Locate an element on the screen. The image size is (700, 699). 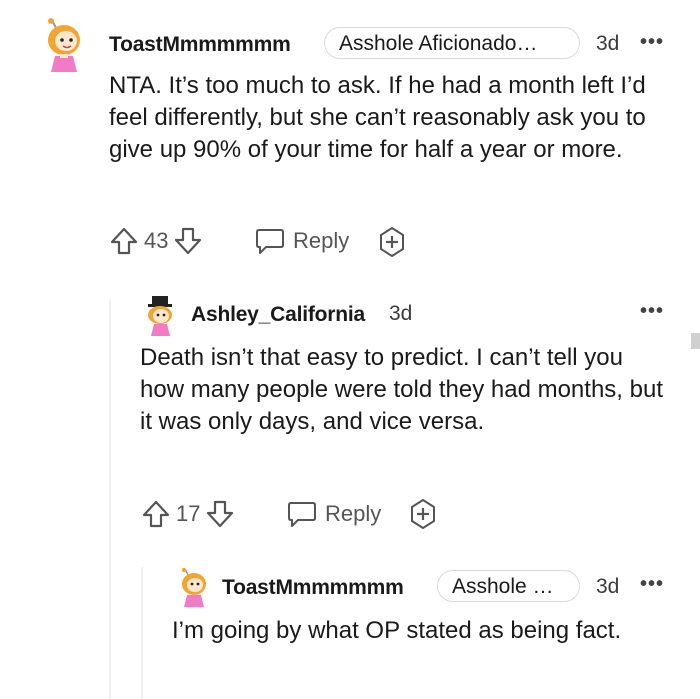
vote-score: 43 is located at coordinates (156, 240).